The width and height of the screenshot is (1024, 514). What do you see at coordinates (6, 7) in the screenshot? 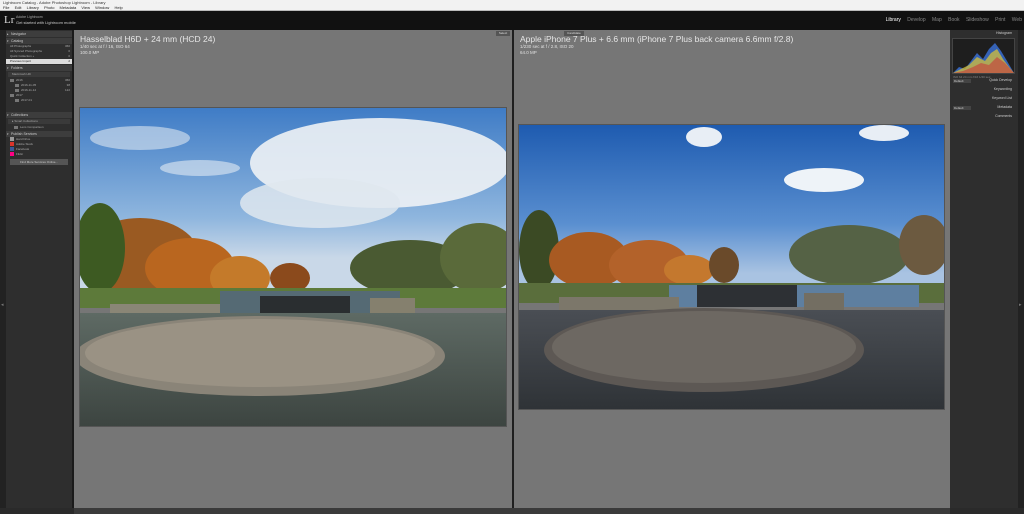
I see `menu-file: File` at bounding box center [6, 7].